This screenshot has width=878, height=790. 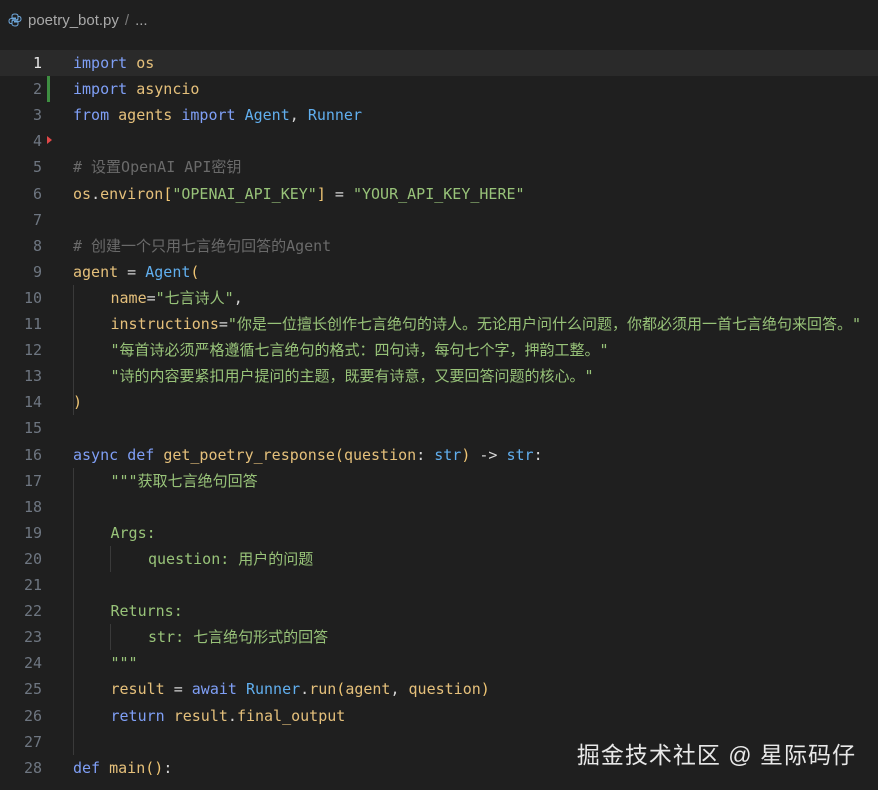 What do you see at coordinates (32, 376) in the screenshot?
I see `line-number: 13` at bounding box center [32, 376].